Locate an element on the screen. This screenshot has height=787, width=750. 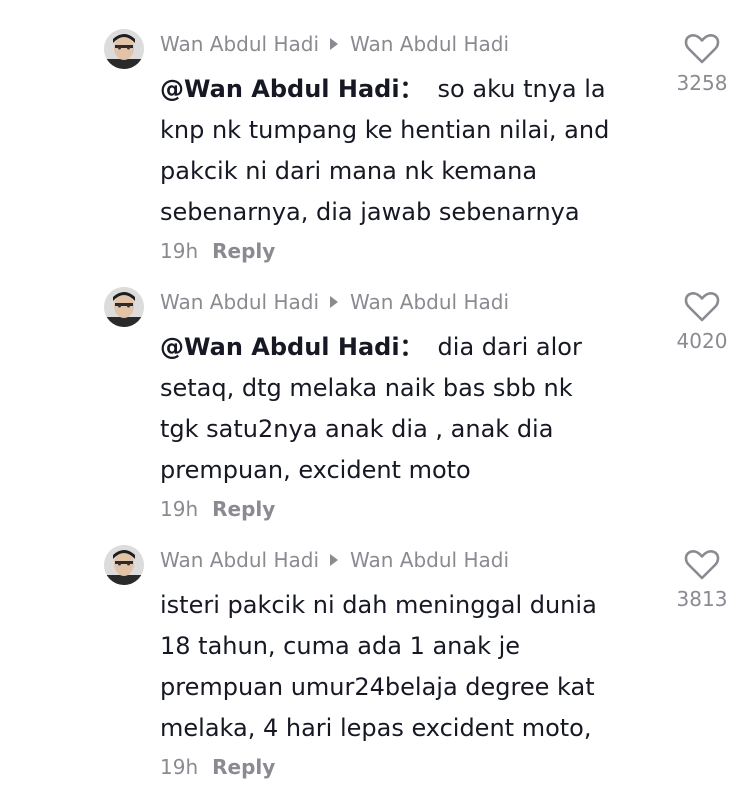
like-count: 3258 is located at coordinates (702, 83).